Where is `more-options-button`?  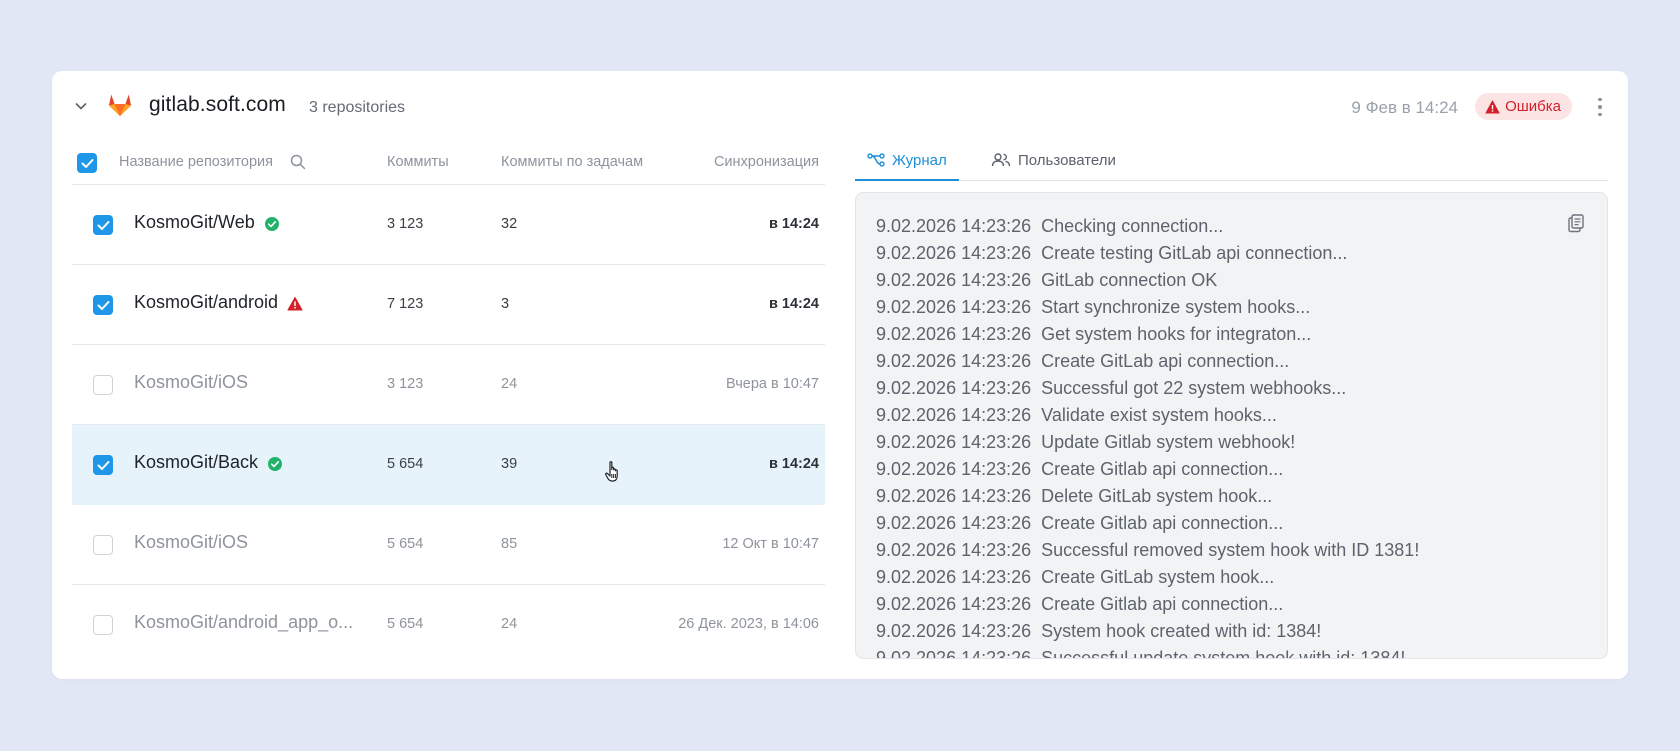 more-options-button is located at coordinates (1600, 107).